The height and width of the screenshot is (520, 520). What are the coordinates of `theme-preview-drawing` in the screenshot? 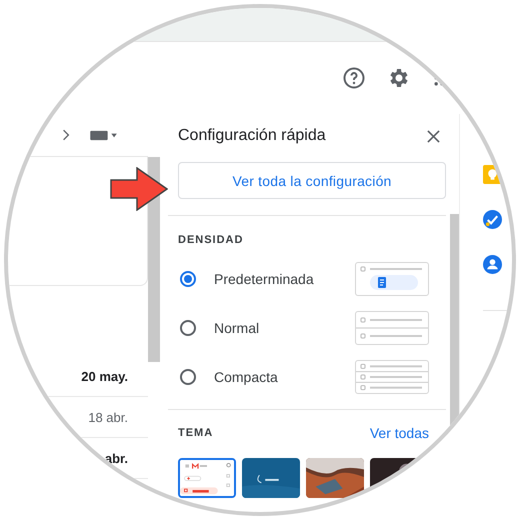 It's located at (207, 478).